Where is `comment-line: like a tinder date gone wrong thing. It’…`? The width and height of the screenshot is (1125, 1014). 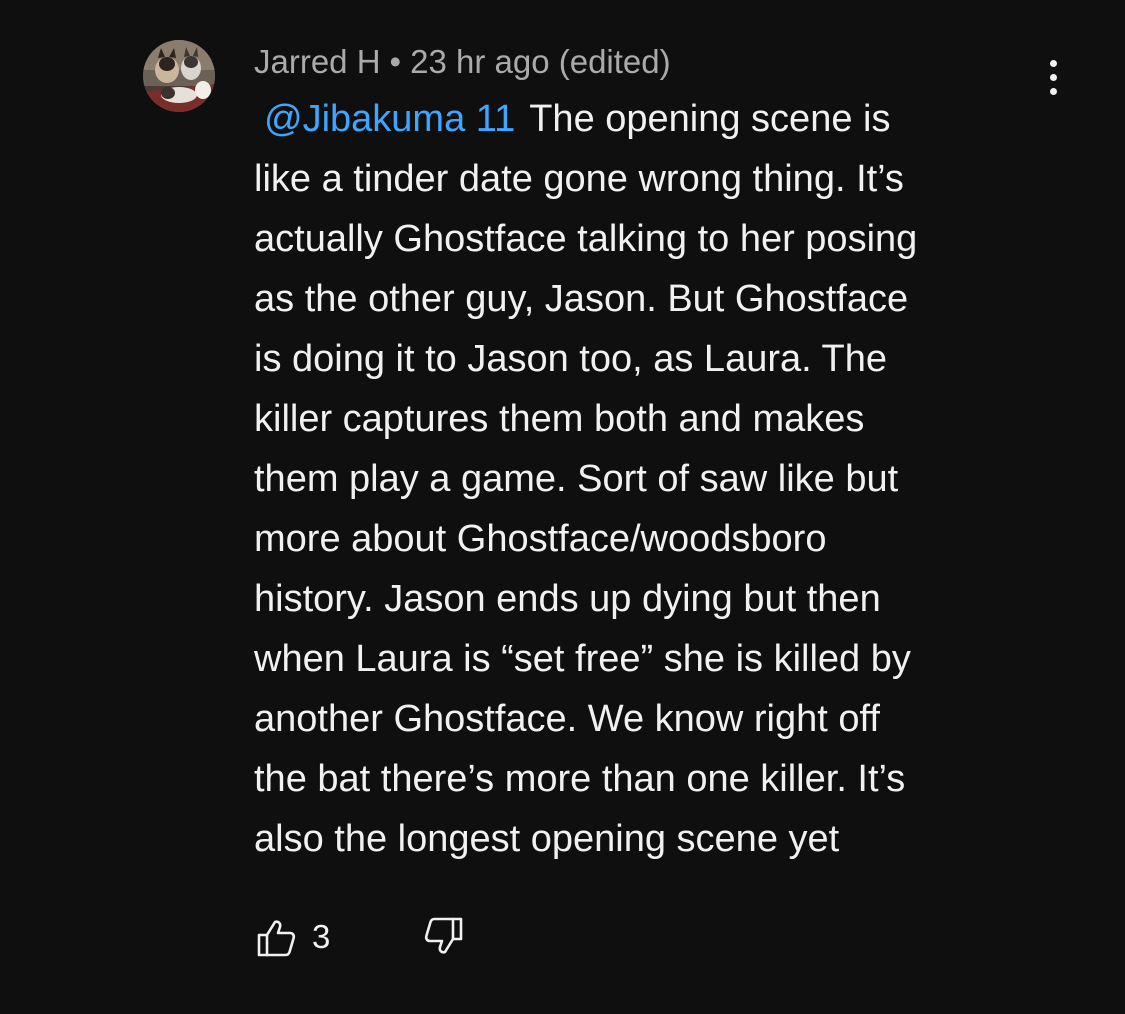
comment-line: like a tinder date gone wrong thing. It’… is located at coordinates (579, 179).